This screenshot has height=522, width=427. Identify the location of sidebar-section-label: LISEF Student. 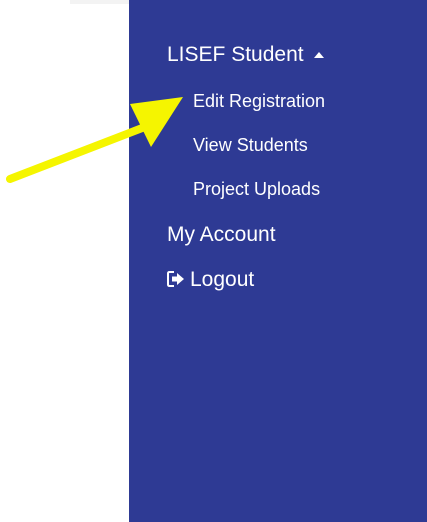
(235, 54).